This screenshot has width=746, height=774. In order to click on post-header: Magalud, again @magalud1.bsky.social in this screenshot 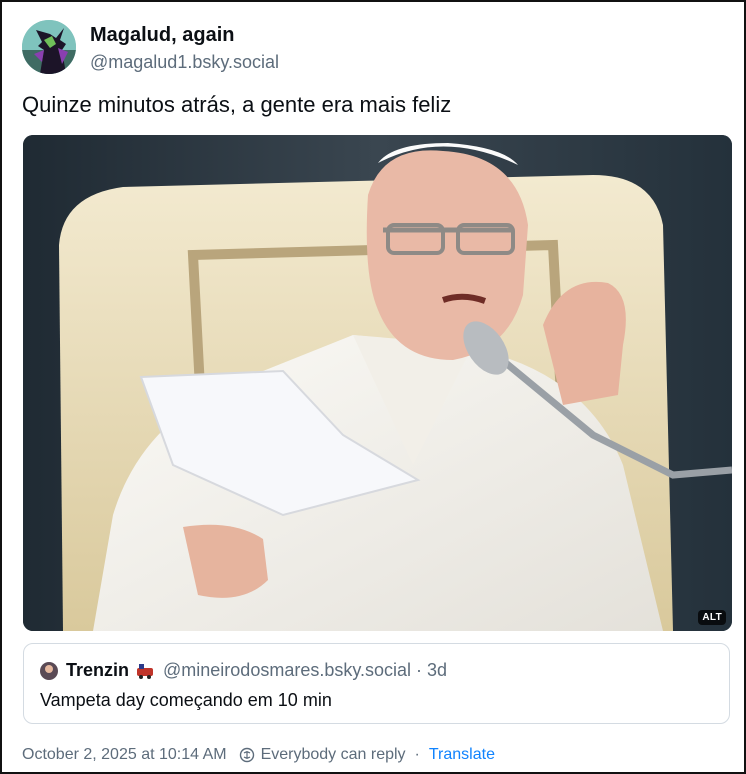, I will do `click(372, 48)`.